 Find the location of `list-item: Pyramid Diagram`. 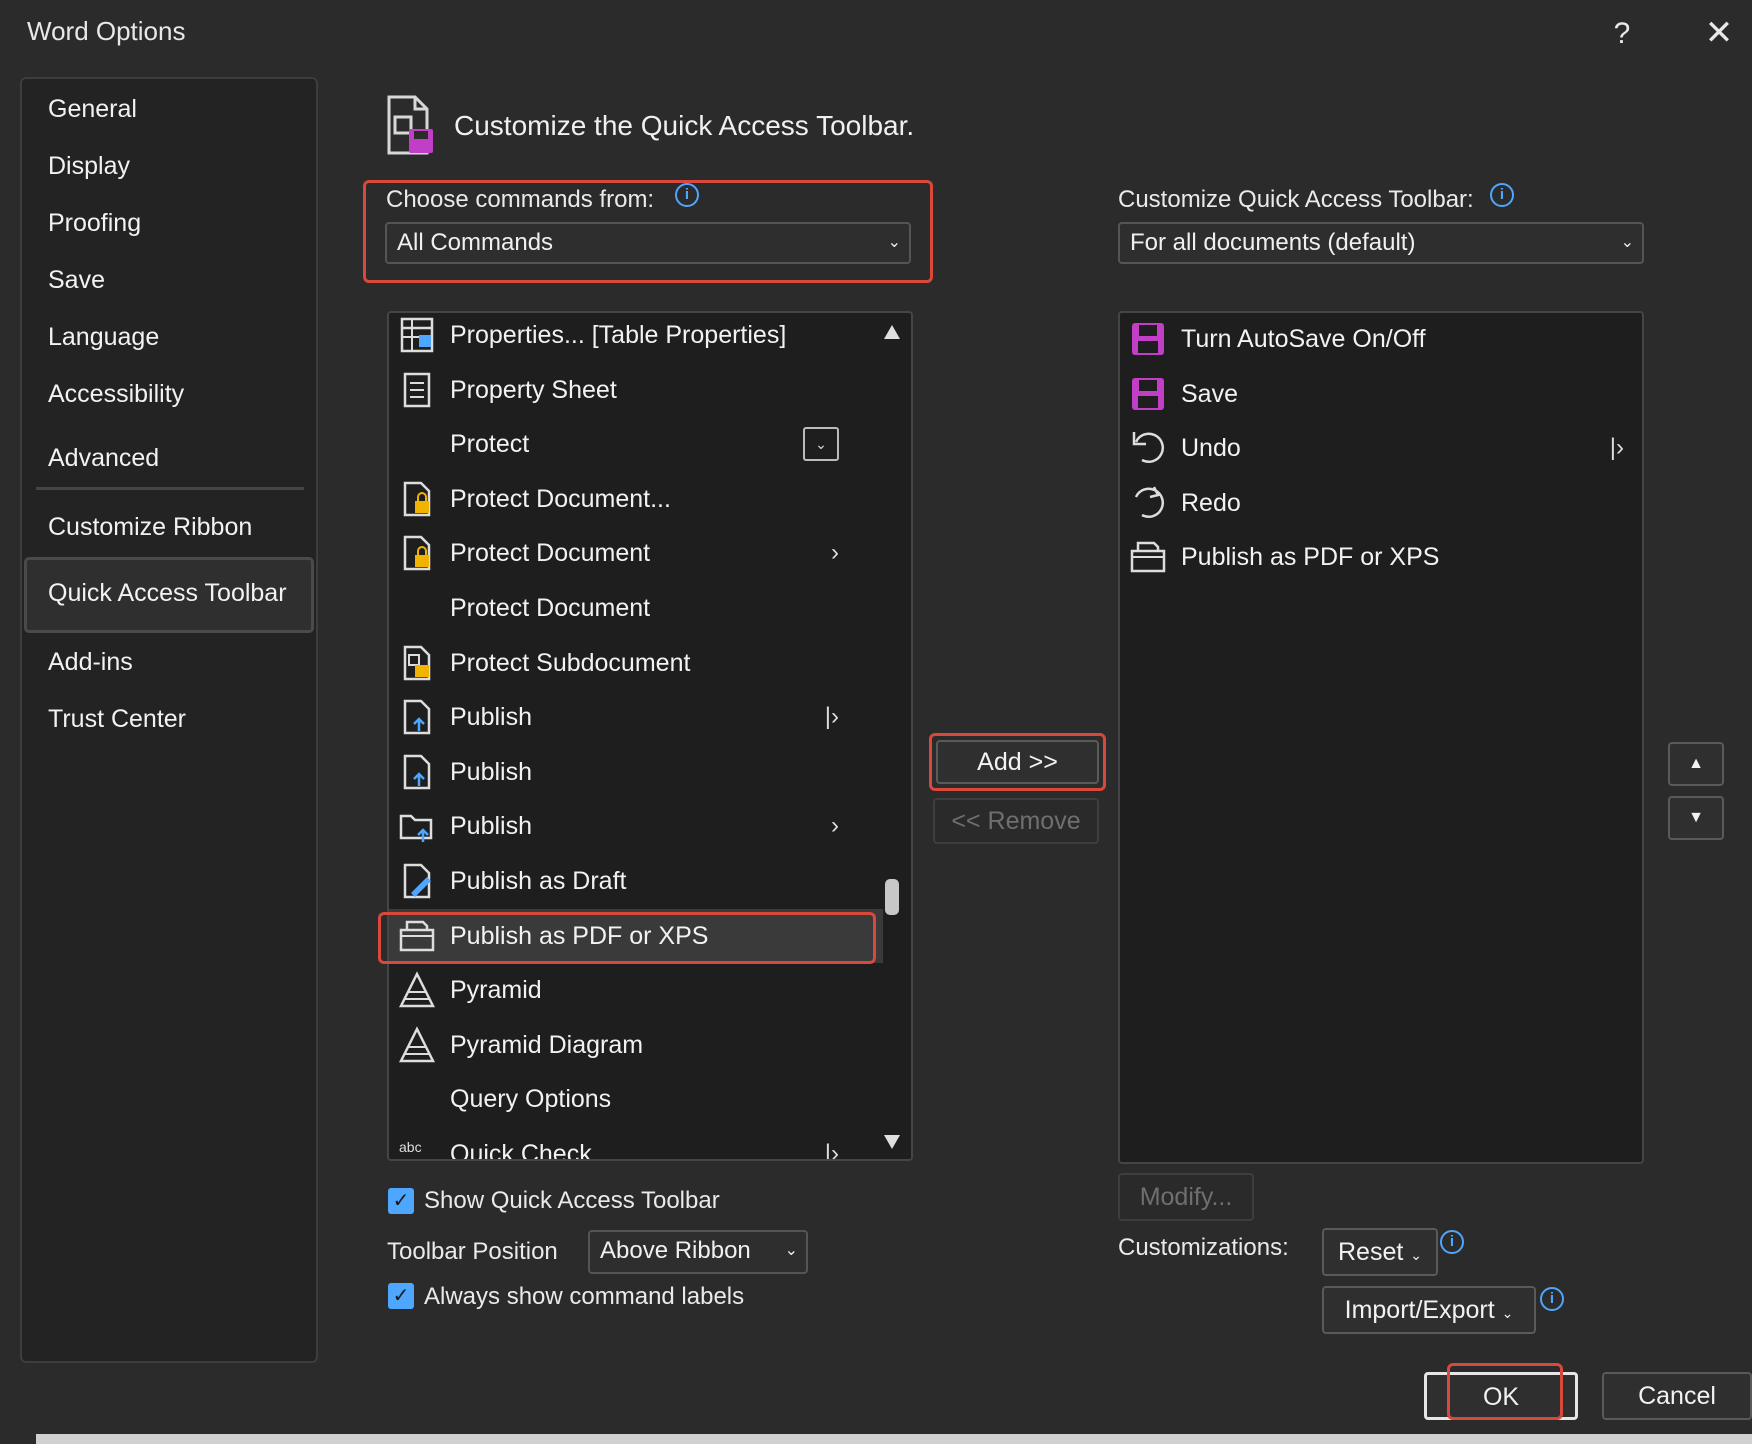

list-item: Pyramid Diagram is located at coordinates (636, 1045).